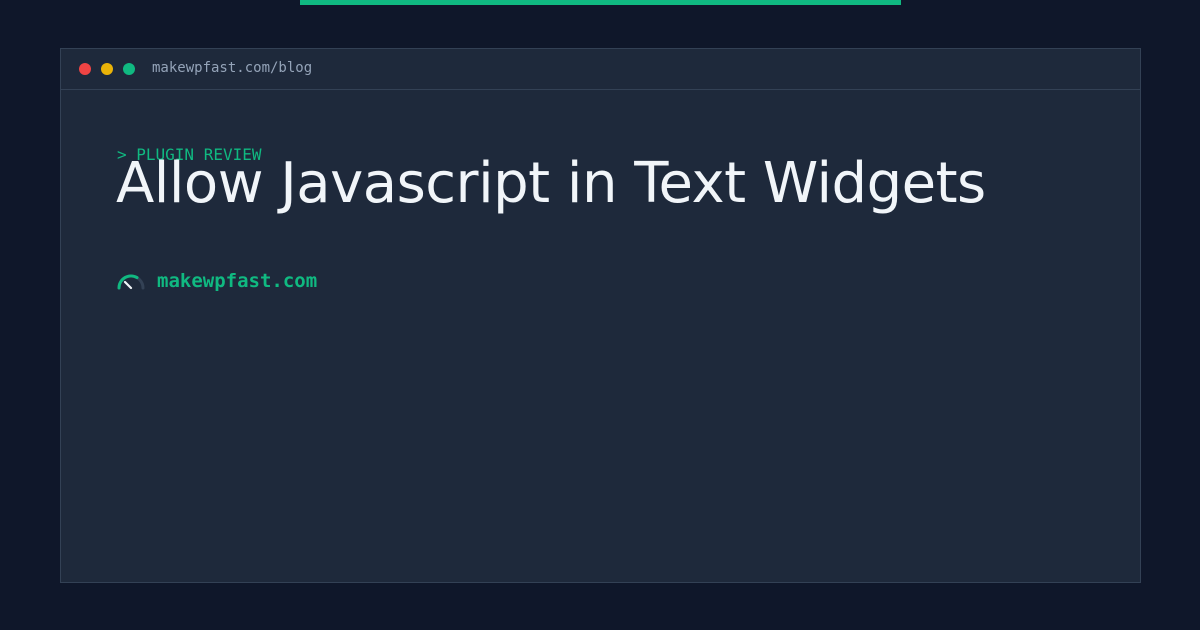  What do you see at coordinates (129, 69) in the screenshot?
I see `maximize-dot-icon` at bounding box center [129, 69].